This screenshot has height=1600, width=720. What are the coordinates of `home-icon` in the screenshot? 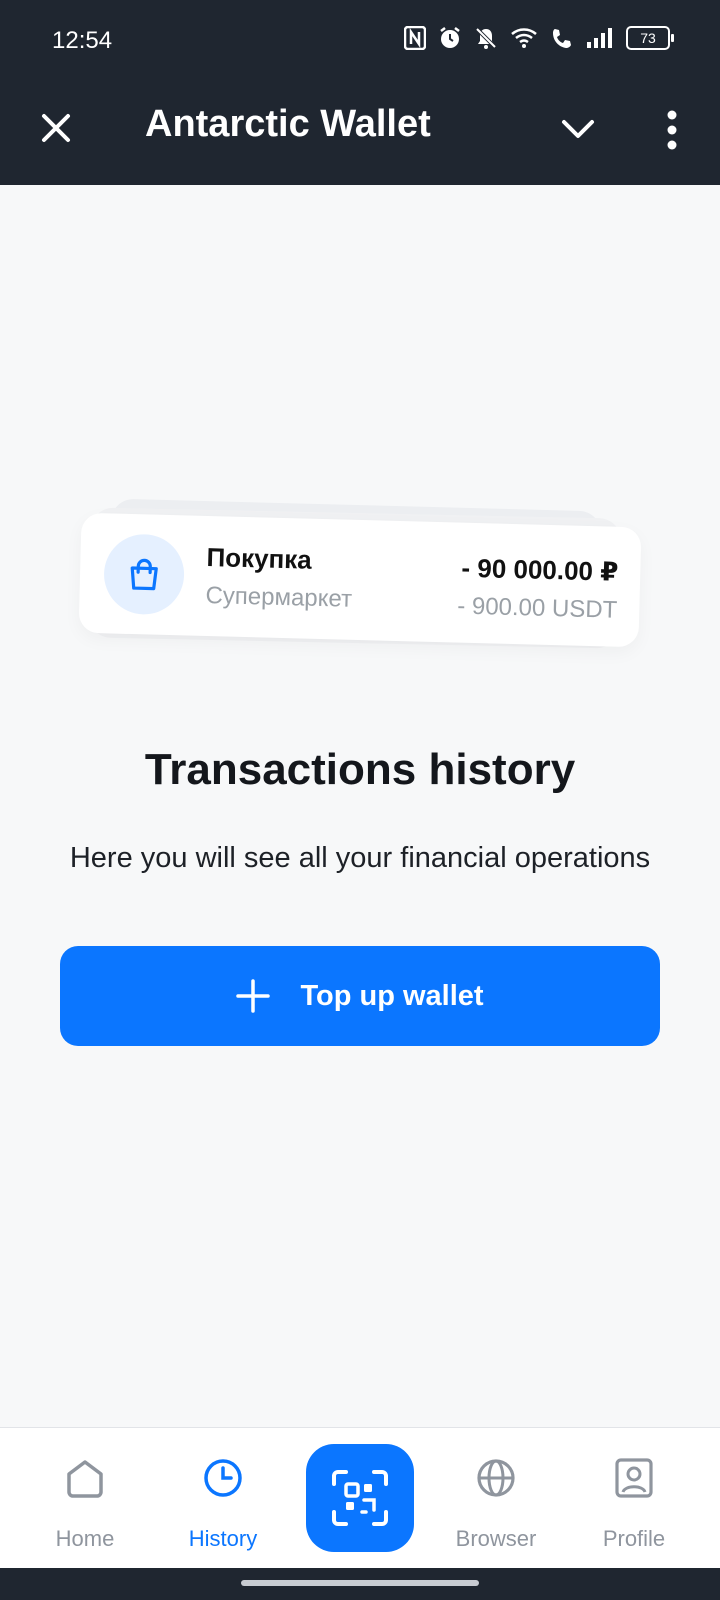 It's located at (85, 1479).